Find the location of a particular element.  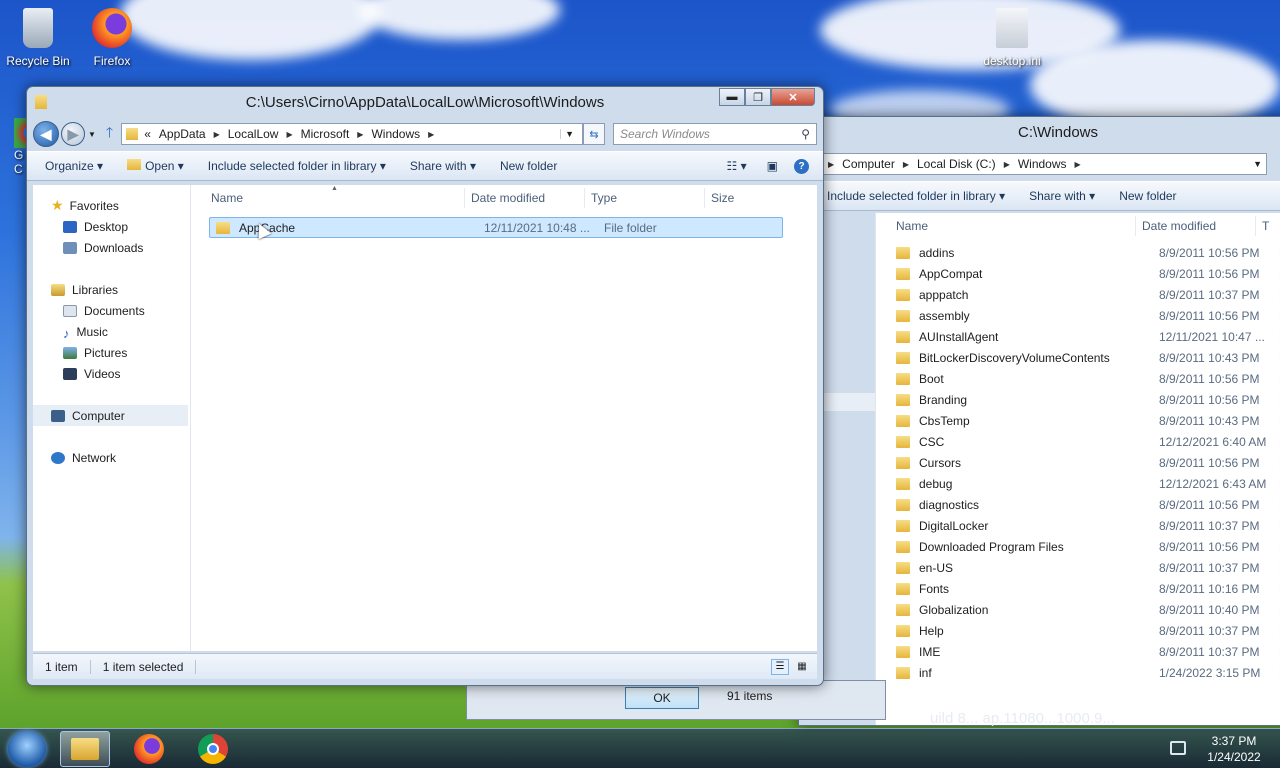

nav-libraries: Libraries is located at coordinates (111, 289).